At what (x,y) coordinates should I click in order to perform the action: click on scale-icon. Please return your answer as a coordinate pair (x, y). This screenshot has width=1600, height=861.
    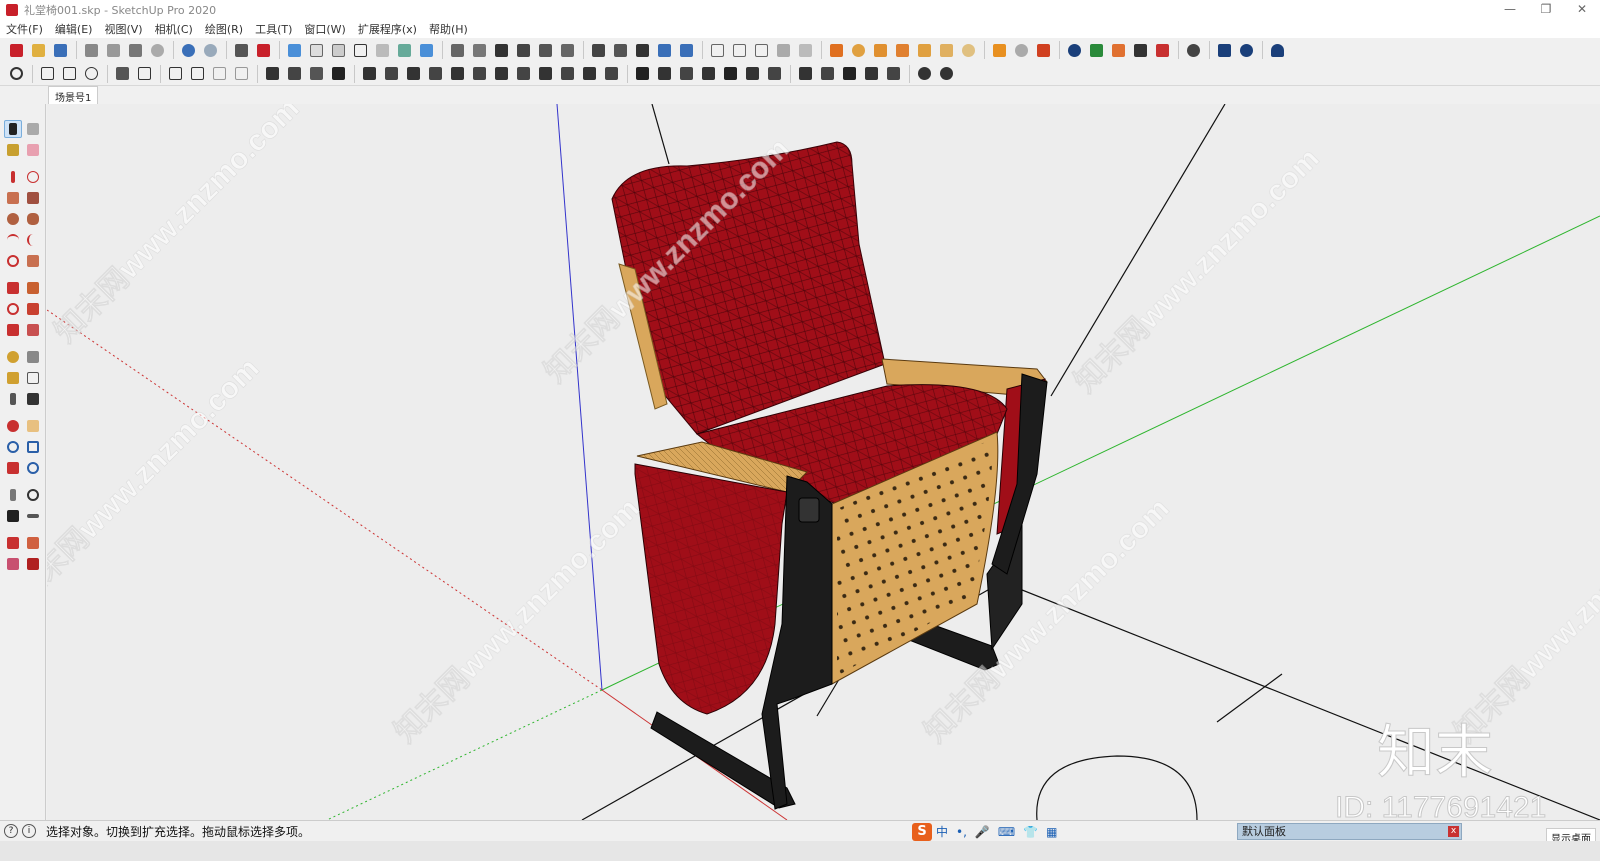
    Looking at the image, I should click on (13, 330).